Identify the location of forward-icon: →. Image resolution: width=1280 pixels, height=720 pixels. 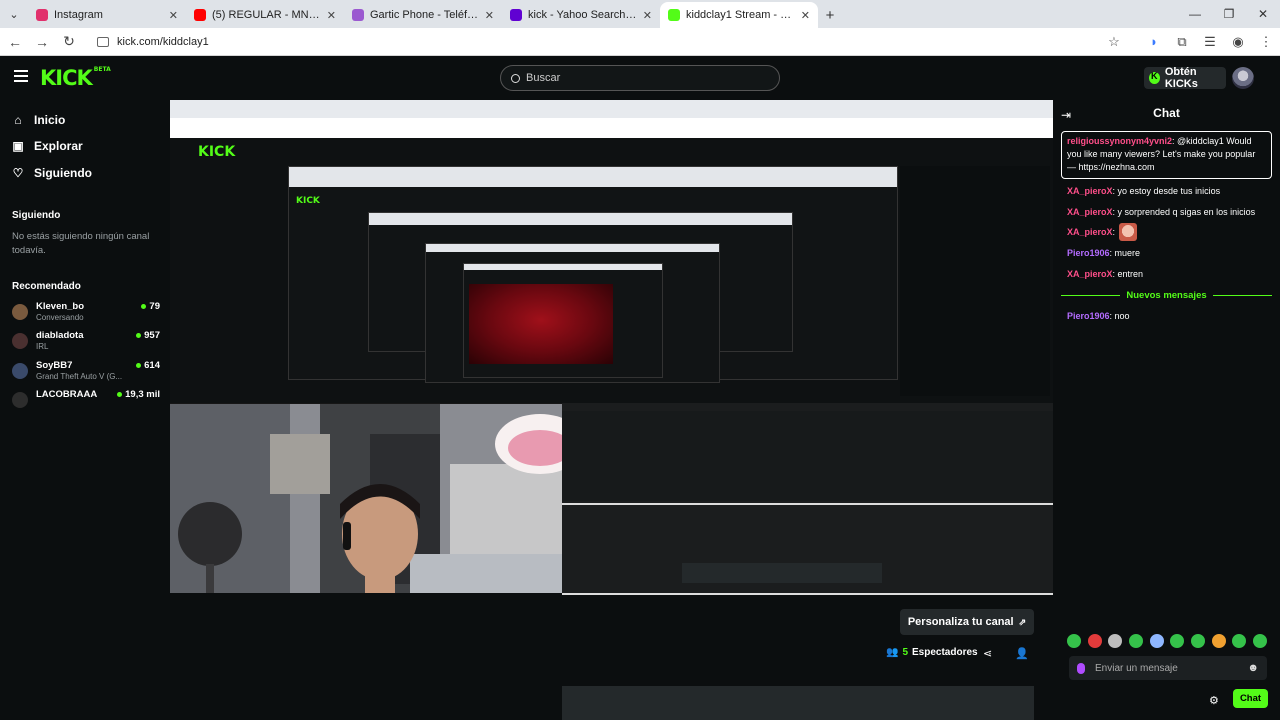
(42, 42).